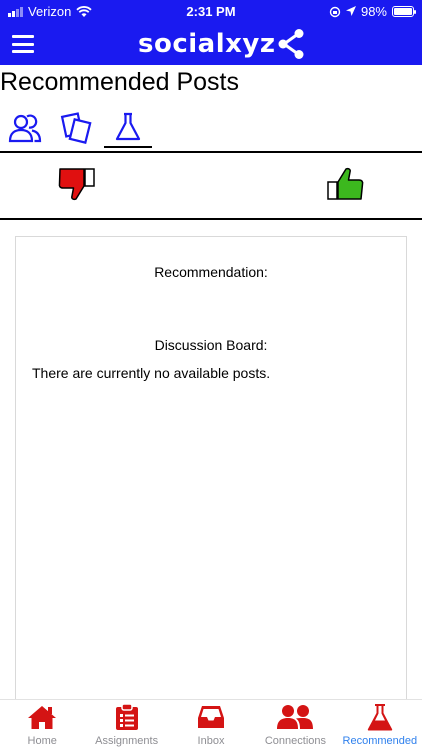 The width and height of the screenshot is (422, 750). Describe the element at coordinates (42, 717) in the screenshot. I see `home-icon` at that location.